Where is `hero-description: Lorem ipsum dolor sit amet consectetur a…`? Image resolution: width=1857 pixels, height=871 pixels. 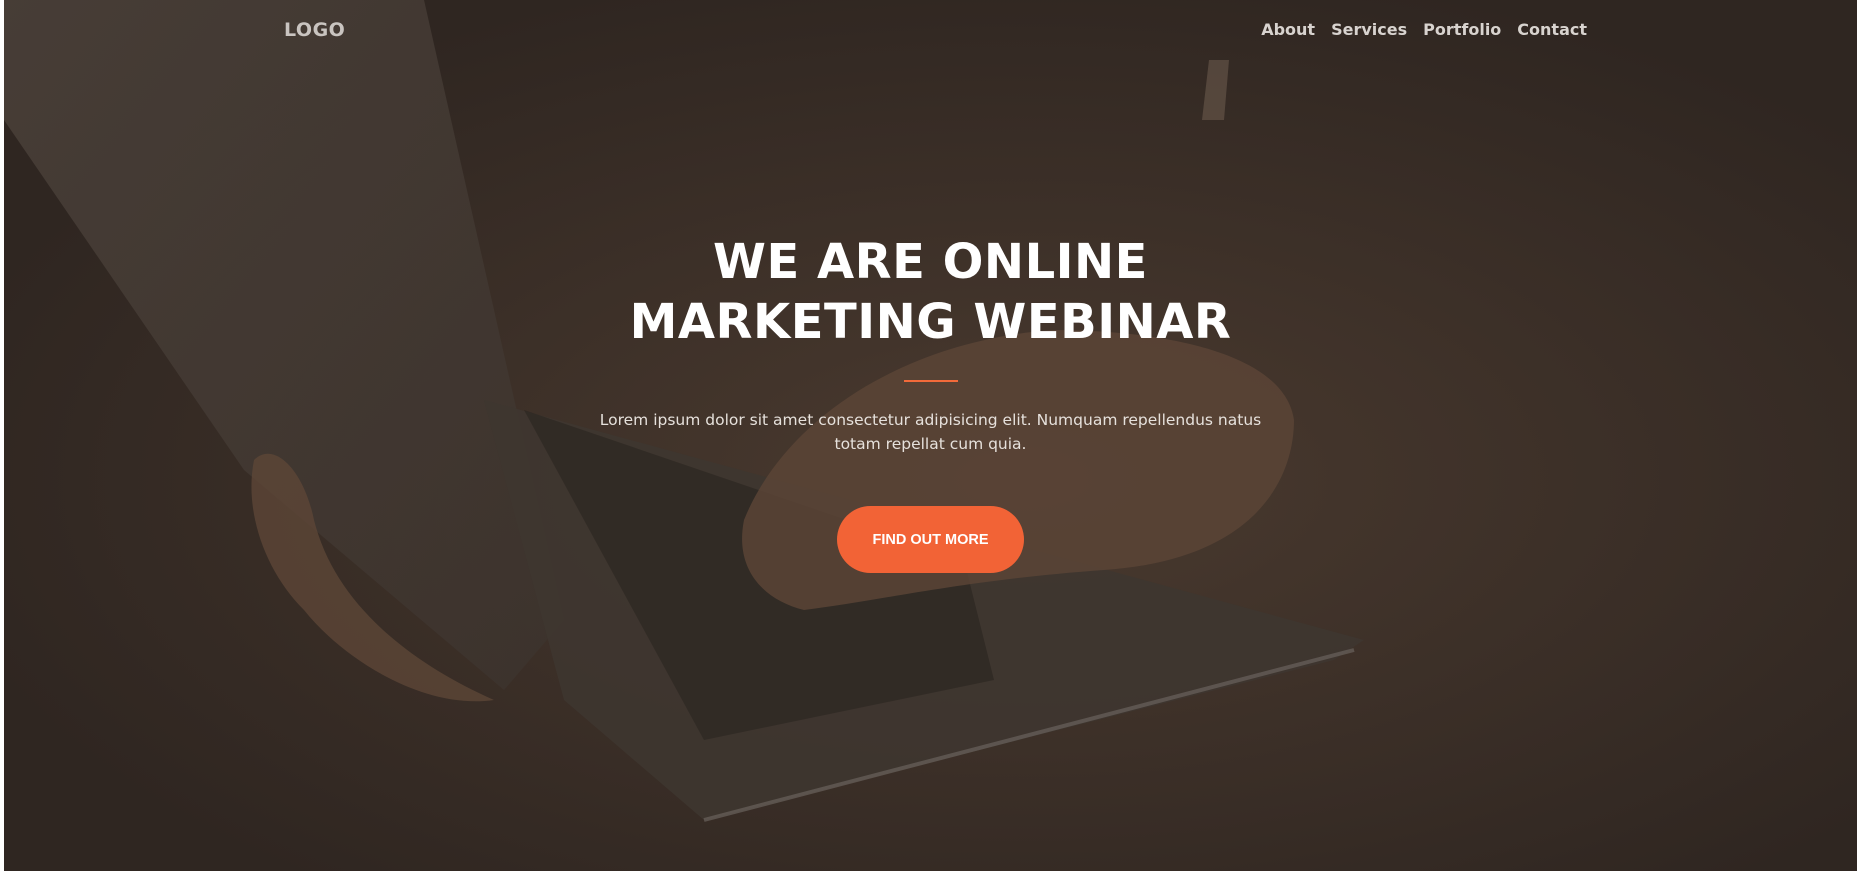
hero-description: Lorem ipsum dolor sit amet consectetur a… is located at coordinates (930, 432).